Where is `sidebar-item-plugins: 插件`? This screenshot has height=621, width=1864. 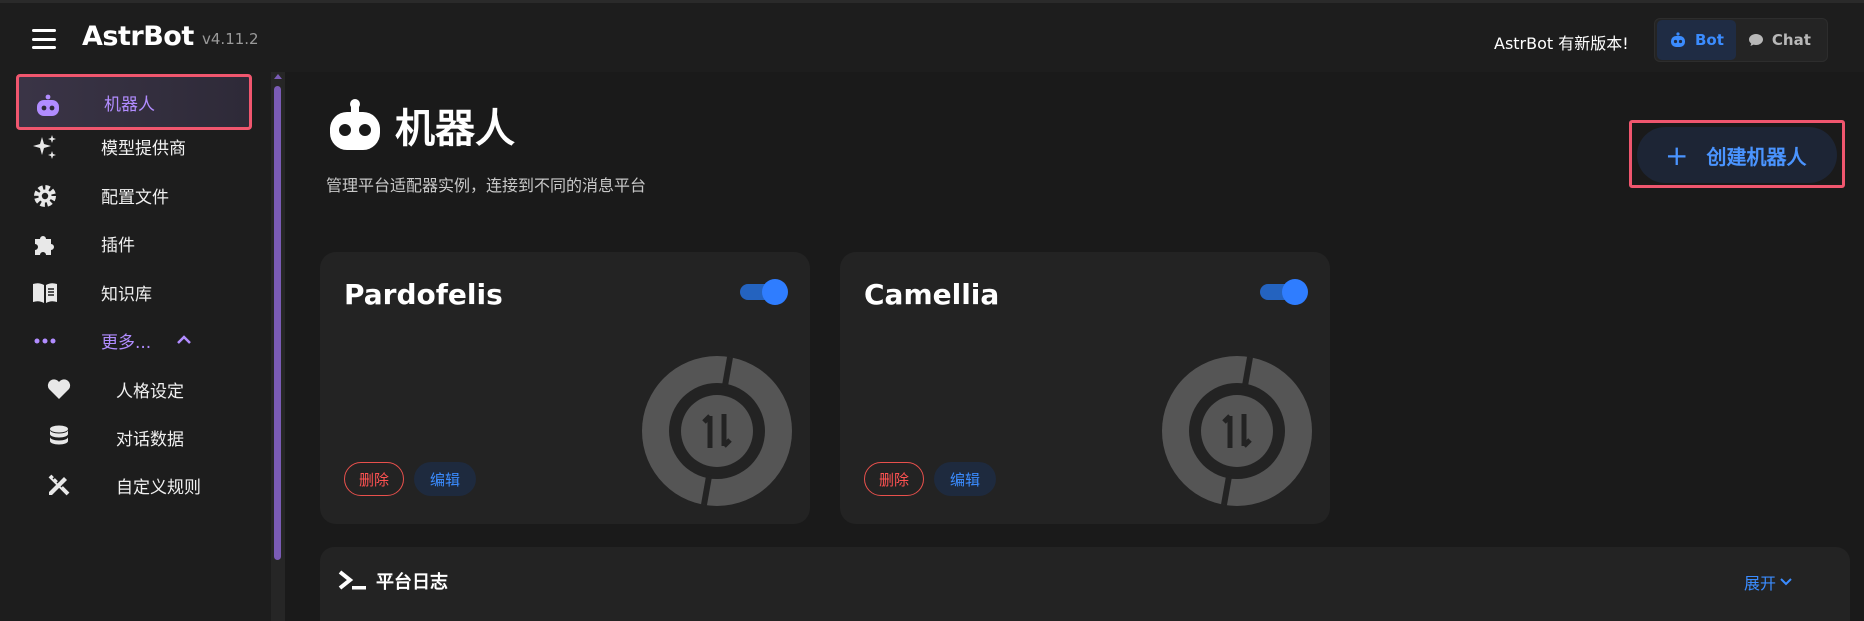
sidebar-item-plugins: 插件 is located at coordinates (134, 243).